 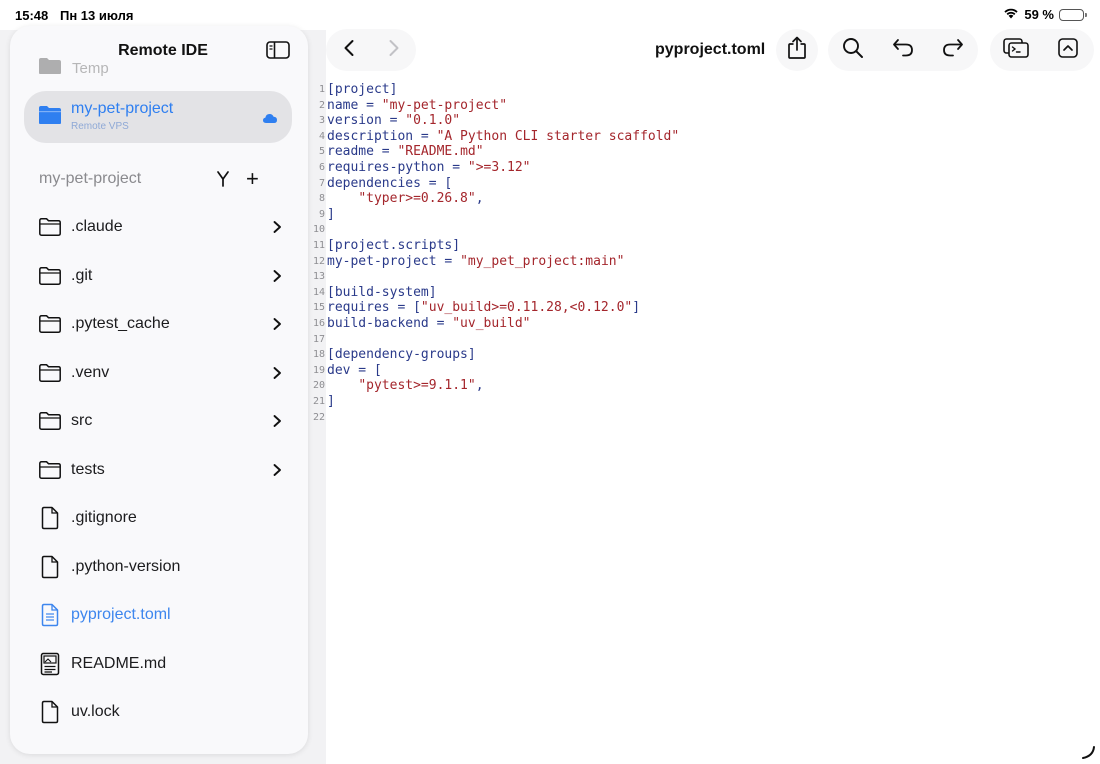 What do you see at coordinates (394, 261) in the screenshot?
I see `code-token: my-pet-project =` at bounding box center [394, 261].